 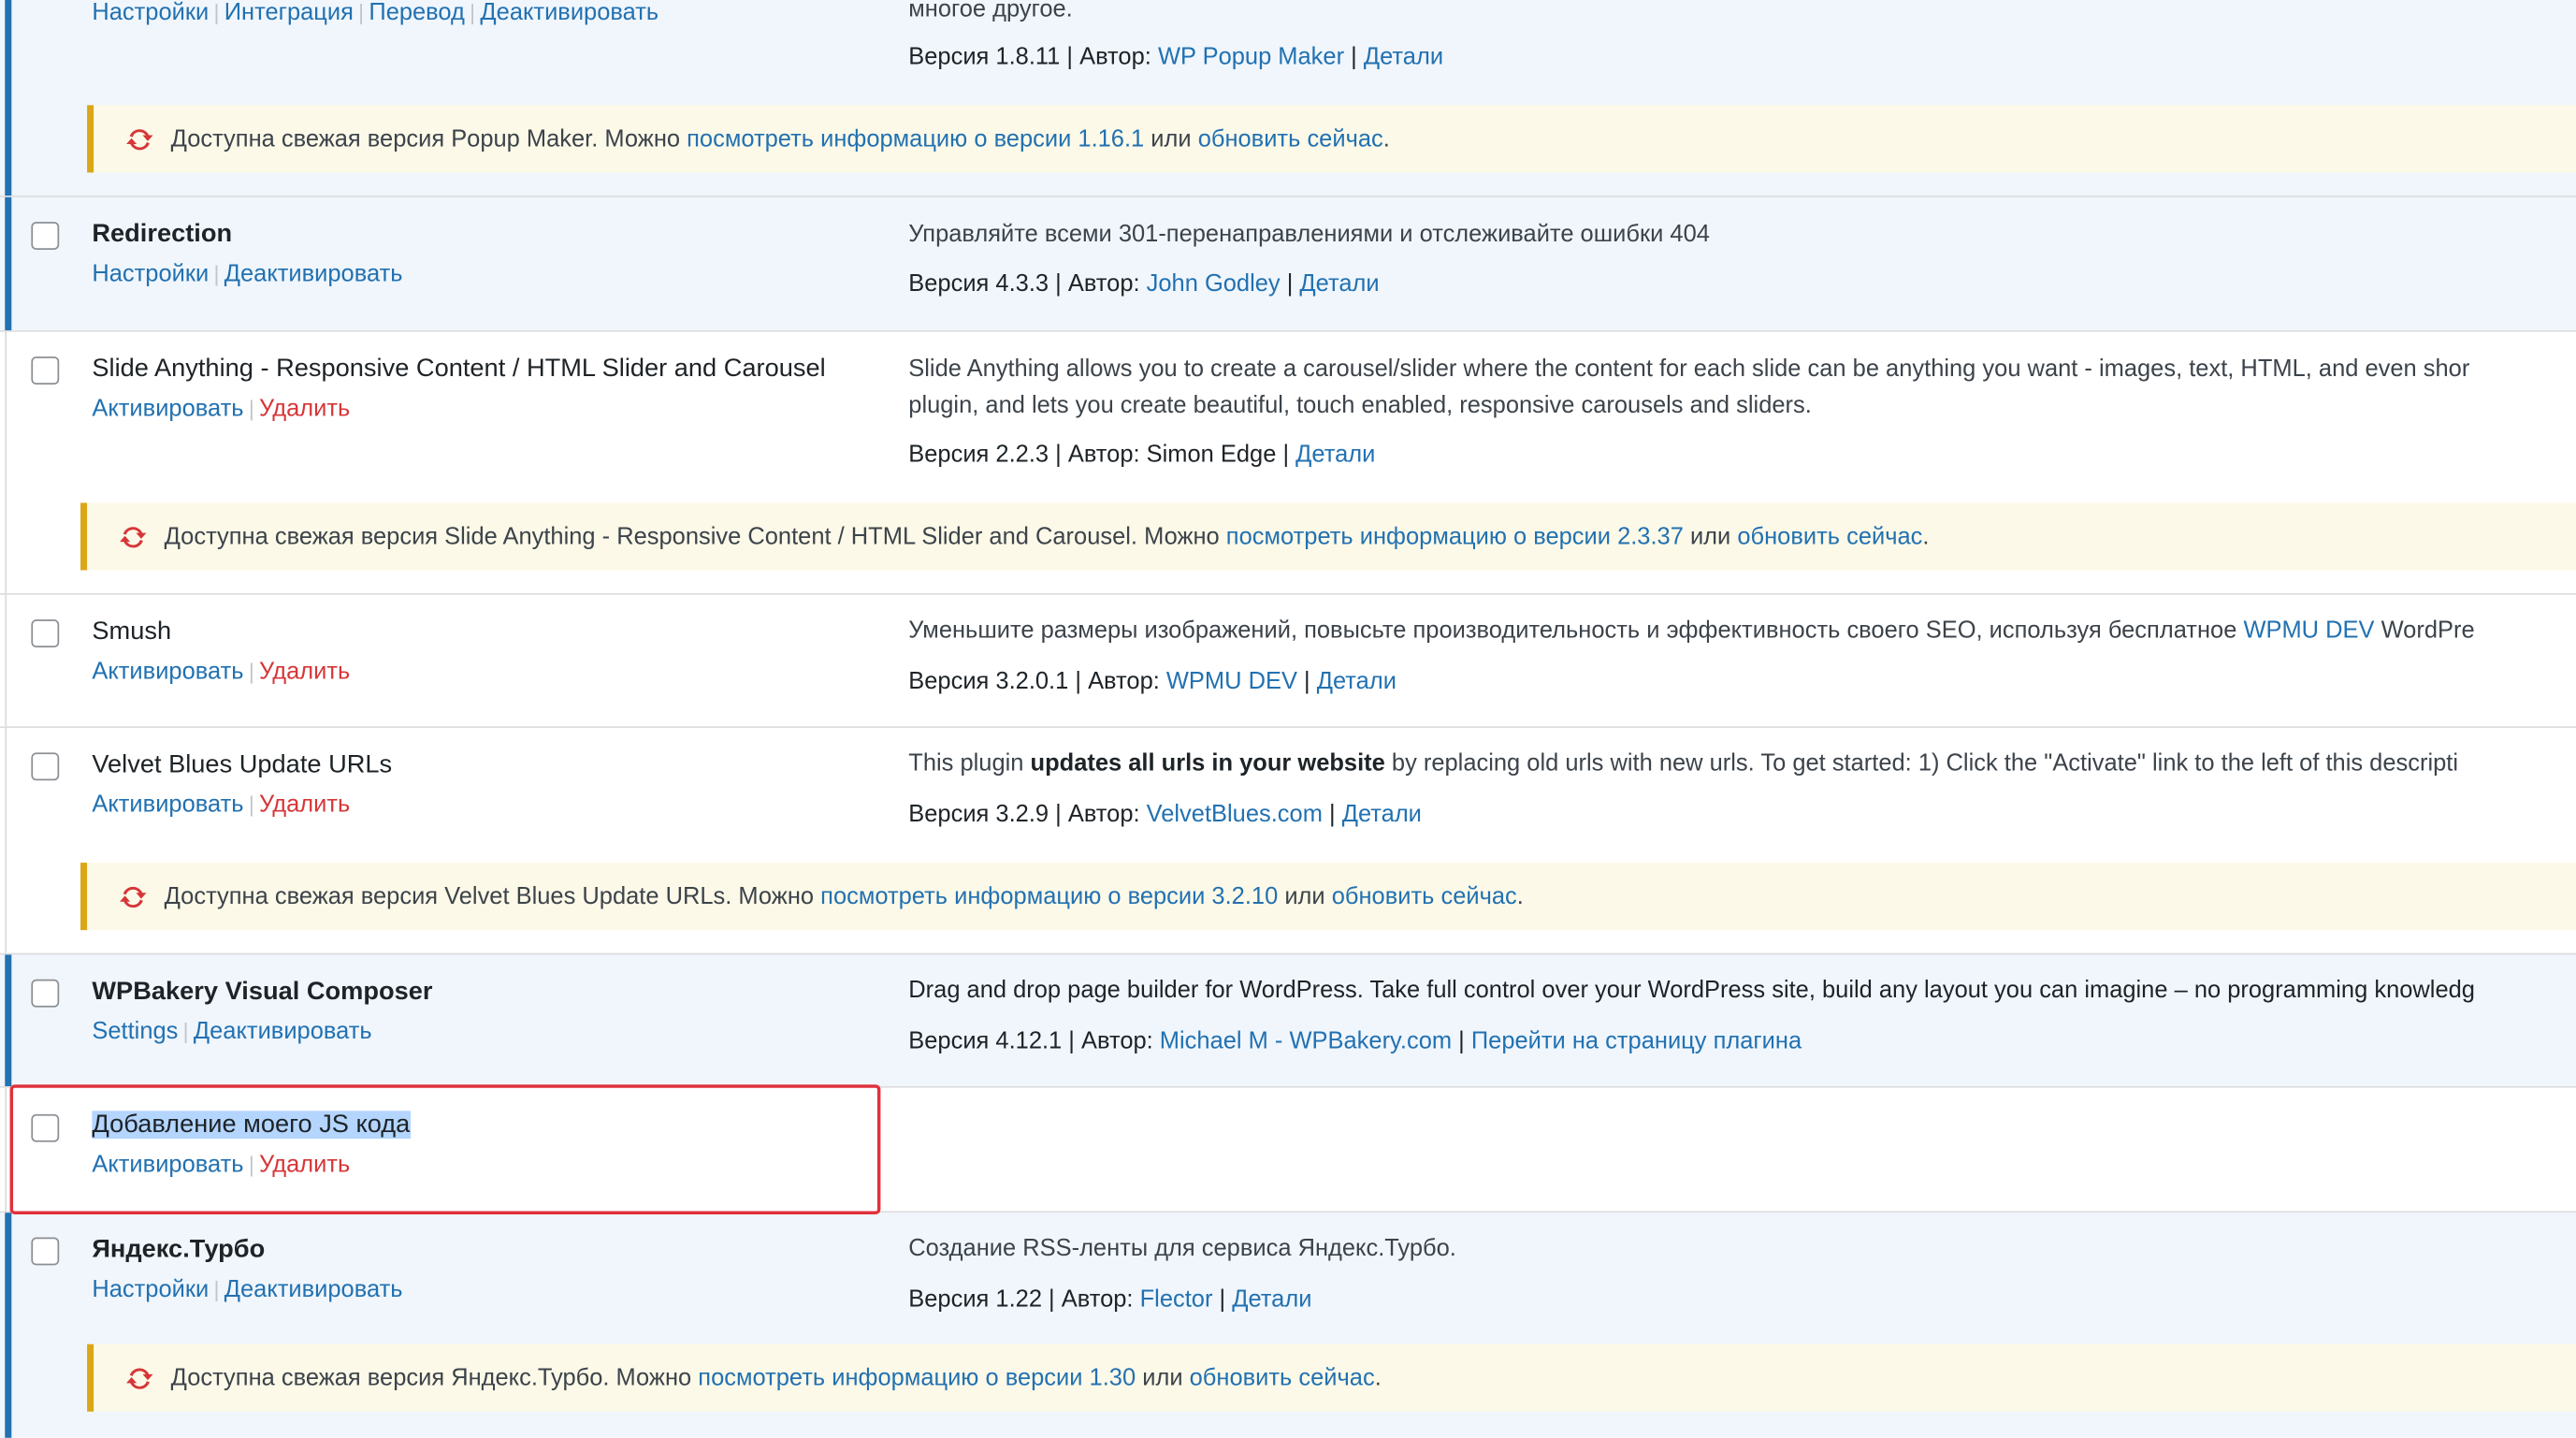 I want to click on plugin-name: Яндекс.Турбо, so click(x=179, y=1249).